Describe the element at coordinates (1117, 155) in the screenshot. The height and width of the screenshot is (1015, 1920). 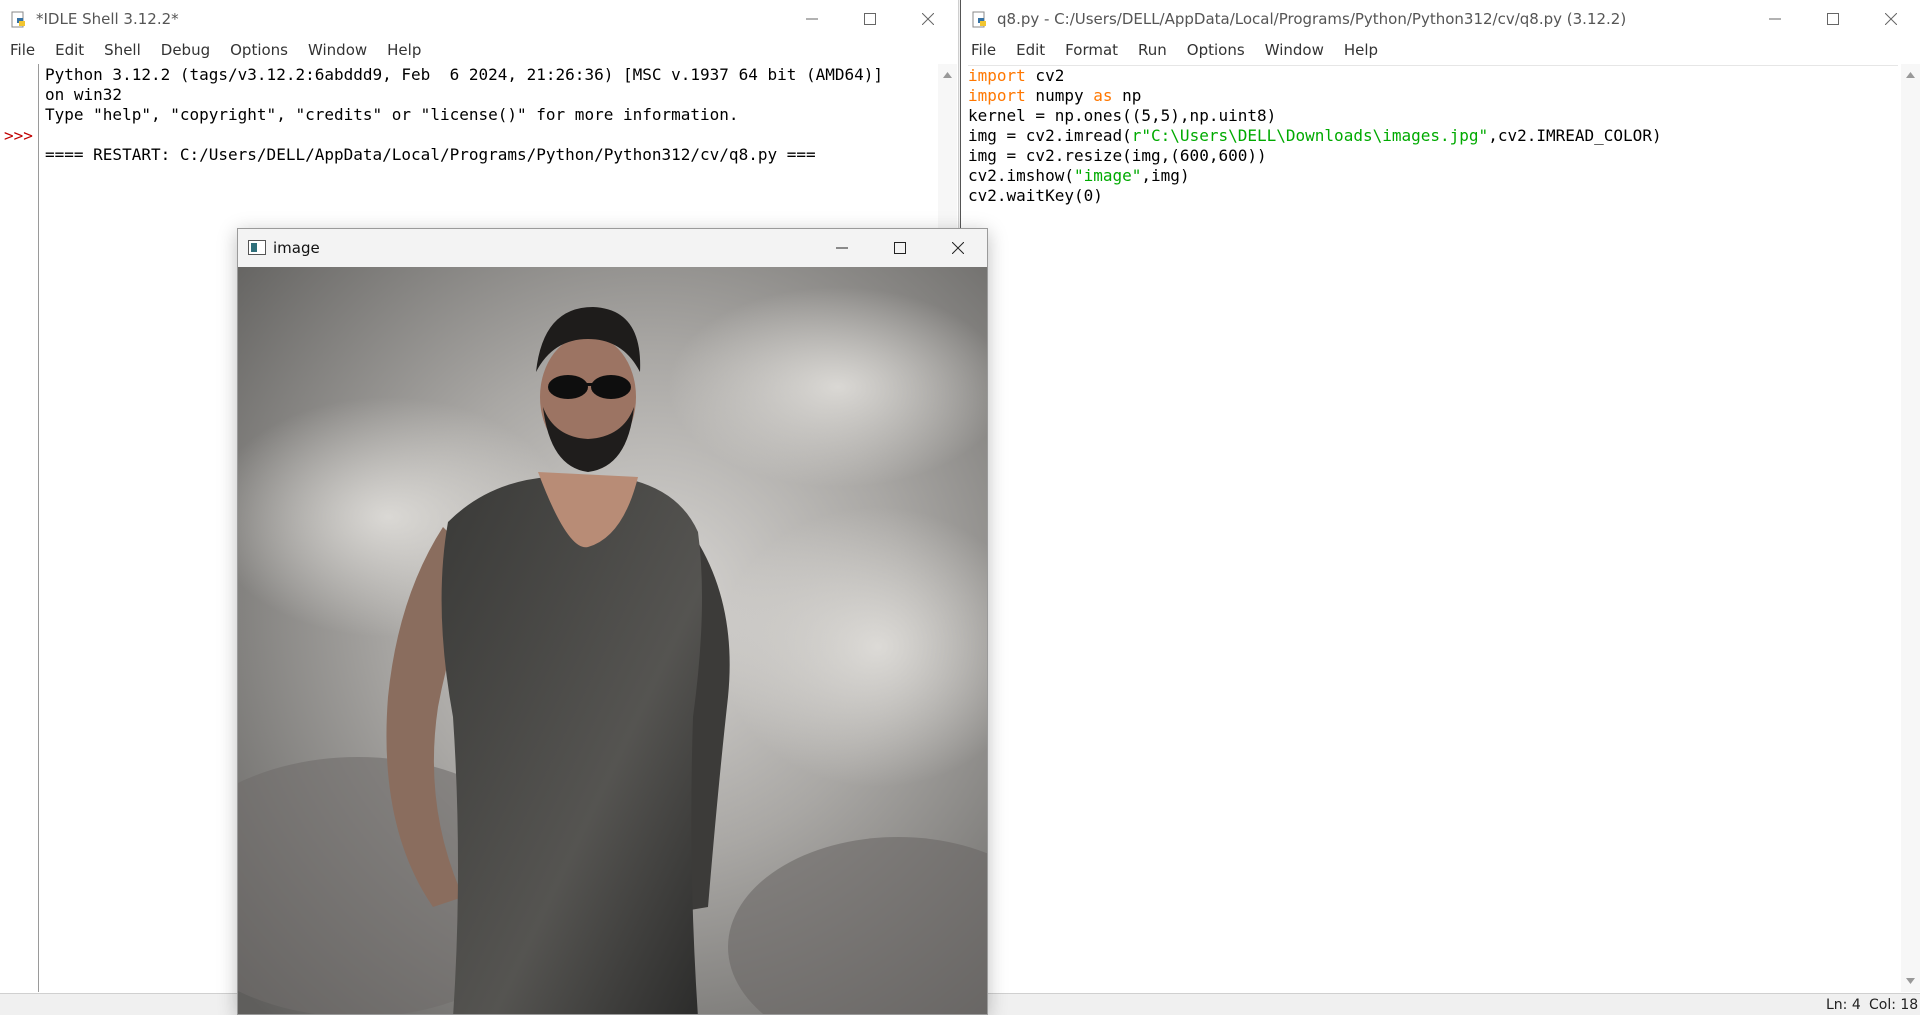
I see `code-line: img = cv2.resize(img,(600,600))` at that location.